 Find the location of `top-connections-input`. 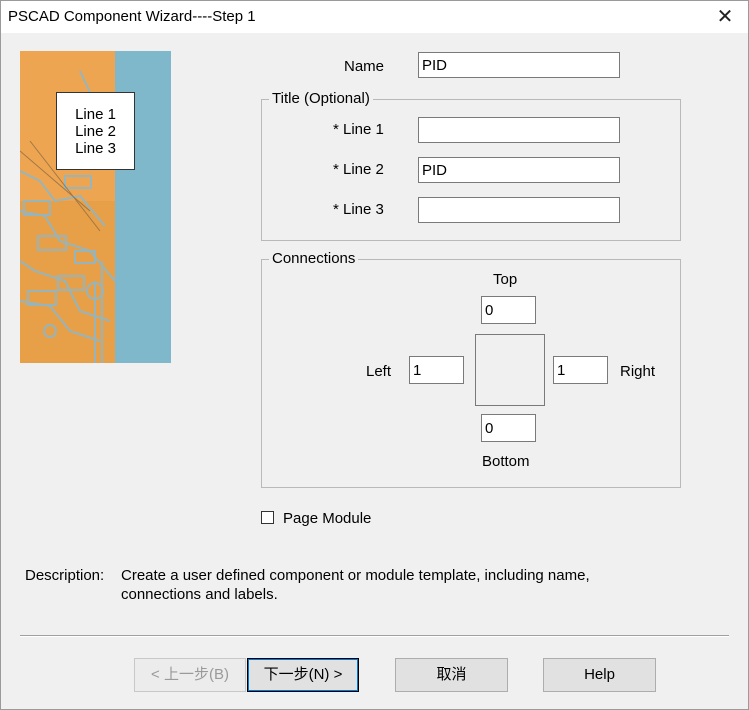

top-connections-input is located at coordinates (508, 310).